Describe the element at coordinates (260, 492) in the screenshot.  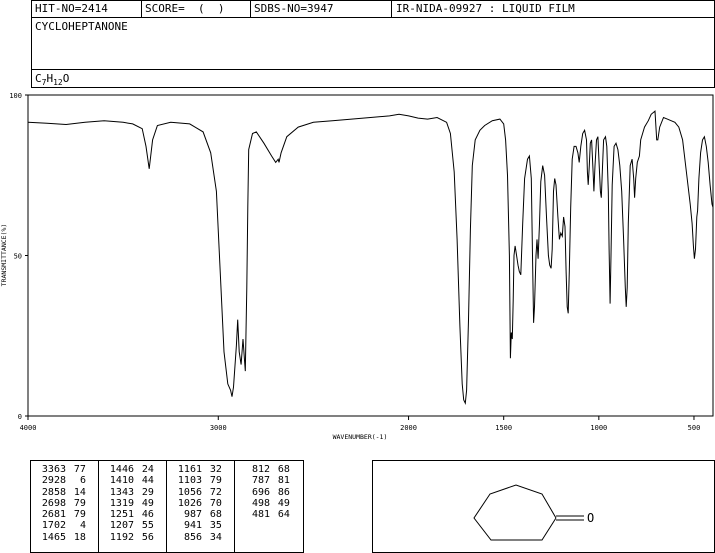
I see `peak-wavenumber: 696` at that location.